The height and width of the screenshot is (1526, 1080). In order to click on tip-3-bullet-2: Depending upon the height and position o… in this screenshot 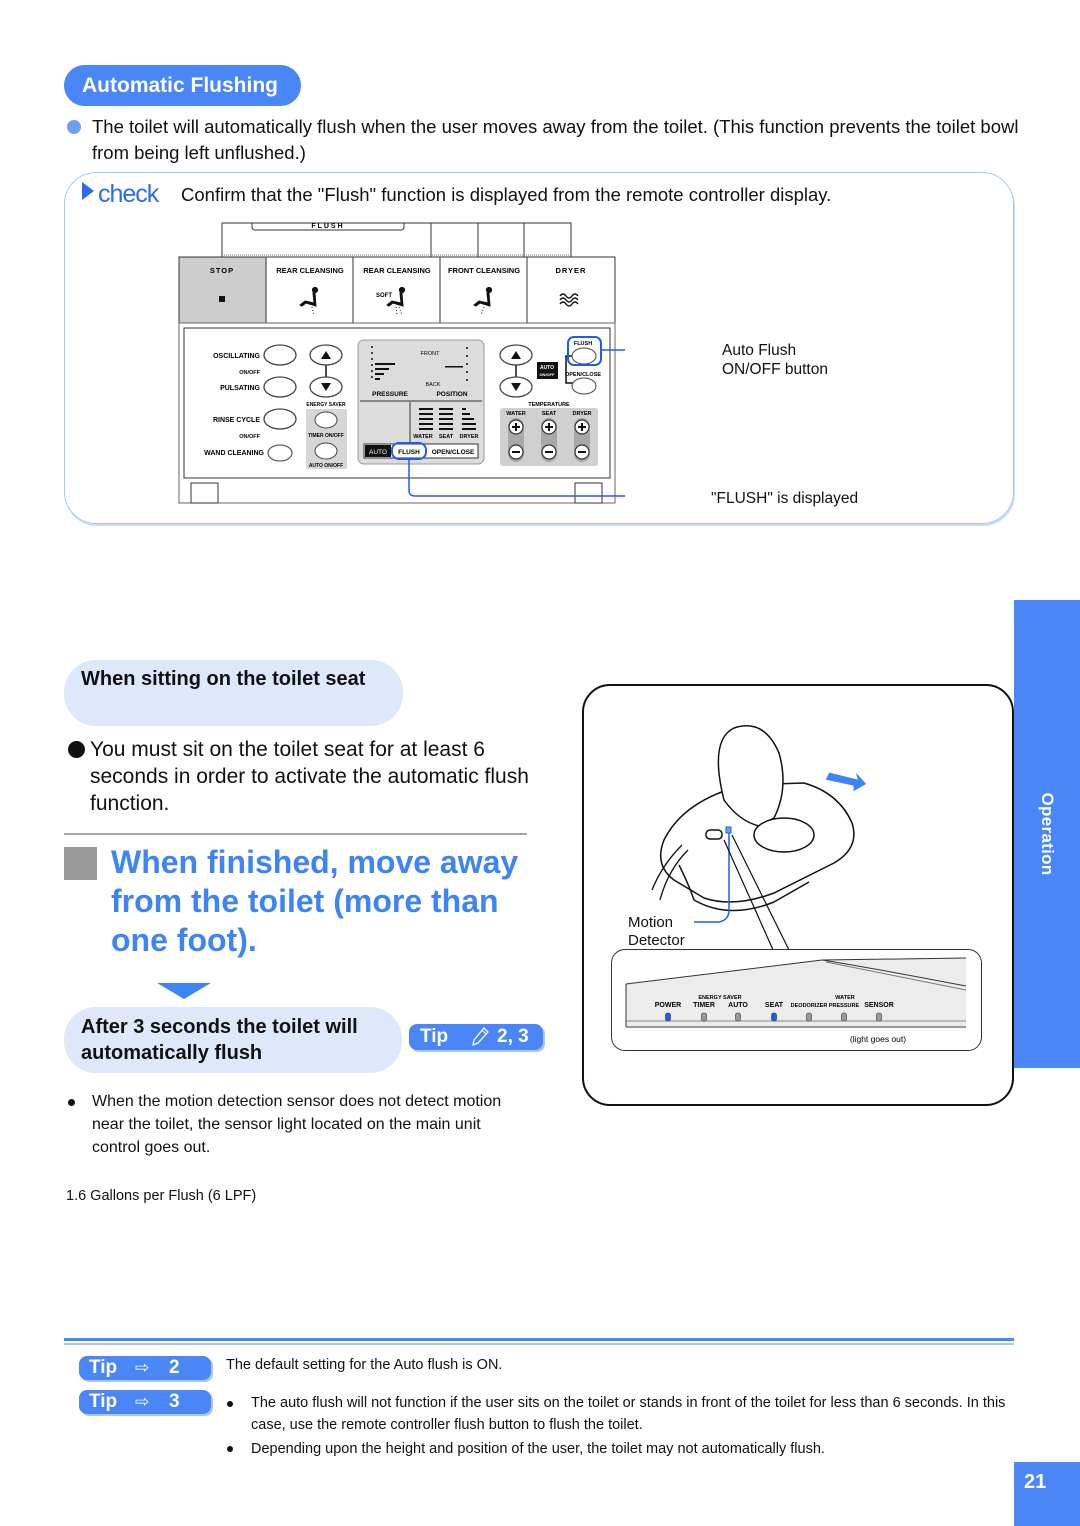, I will do `click(538, 1449)`.